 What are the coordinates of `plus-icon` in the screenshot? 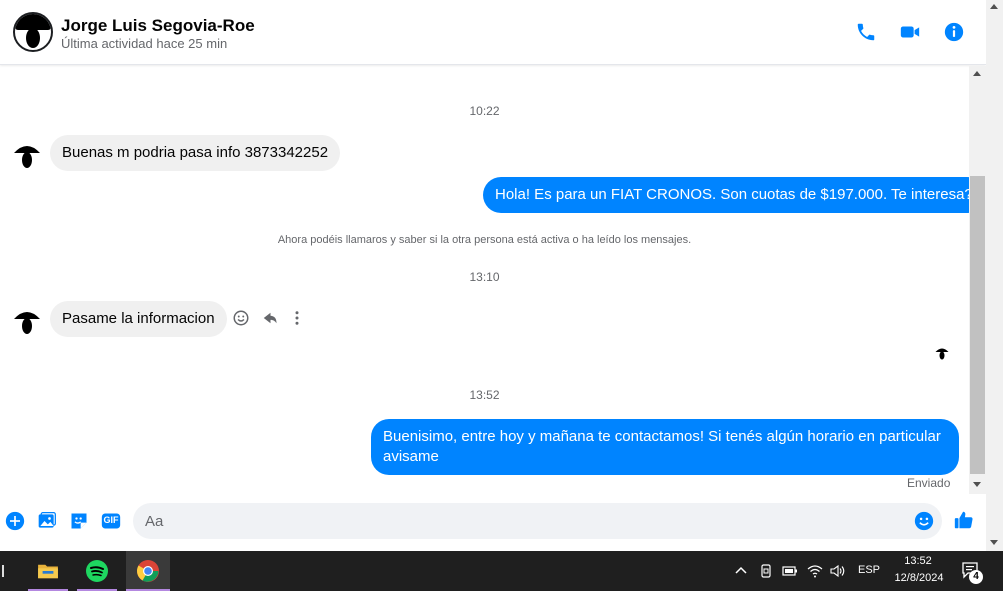 It's located at (15, 521).